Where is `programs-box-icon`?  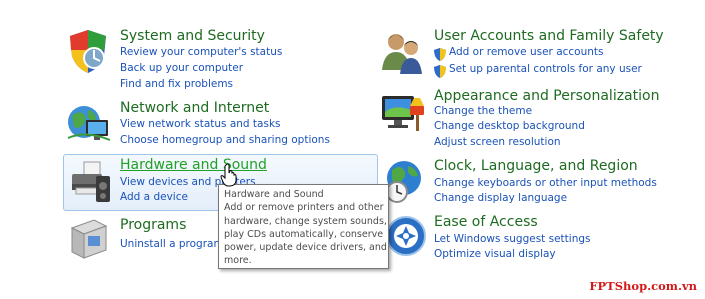 programs-box-icon is located at coordinates (89, 239).